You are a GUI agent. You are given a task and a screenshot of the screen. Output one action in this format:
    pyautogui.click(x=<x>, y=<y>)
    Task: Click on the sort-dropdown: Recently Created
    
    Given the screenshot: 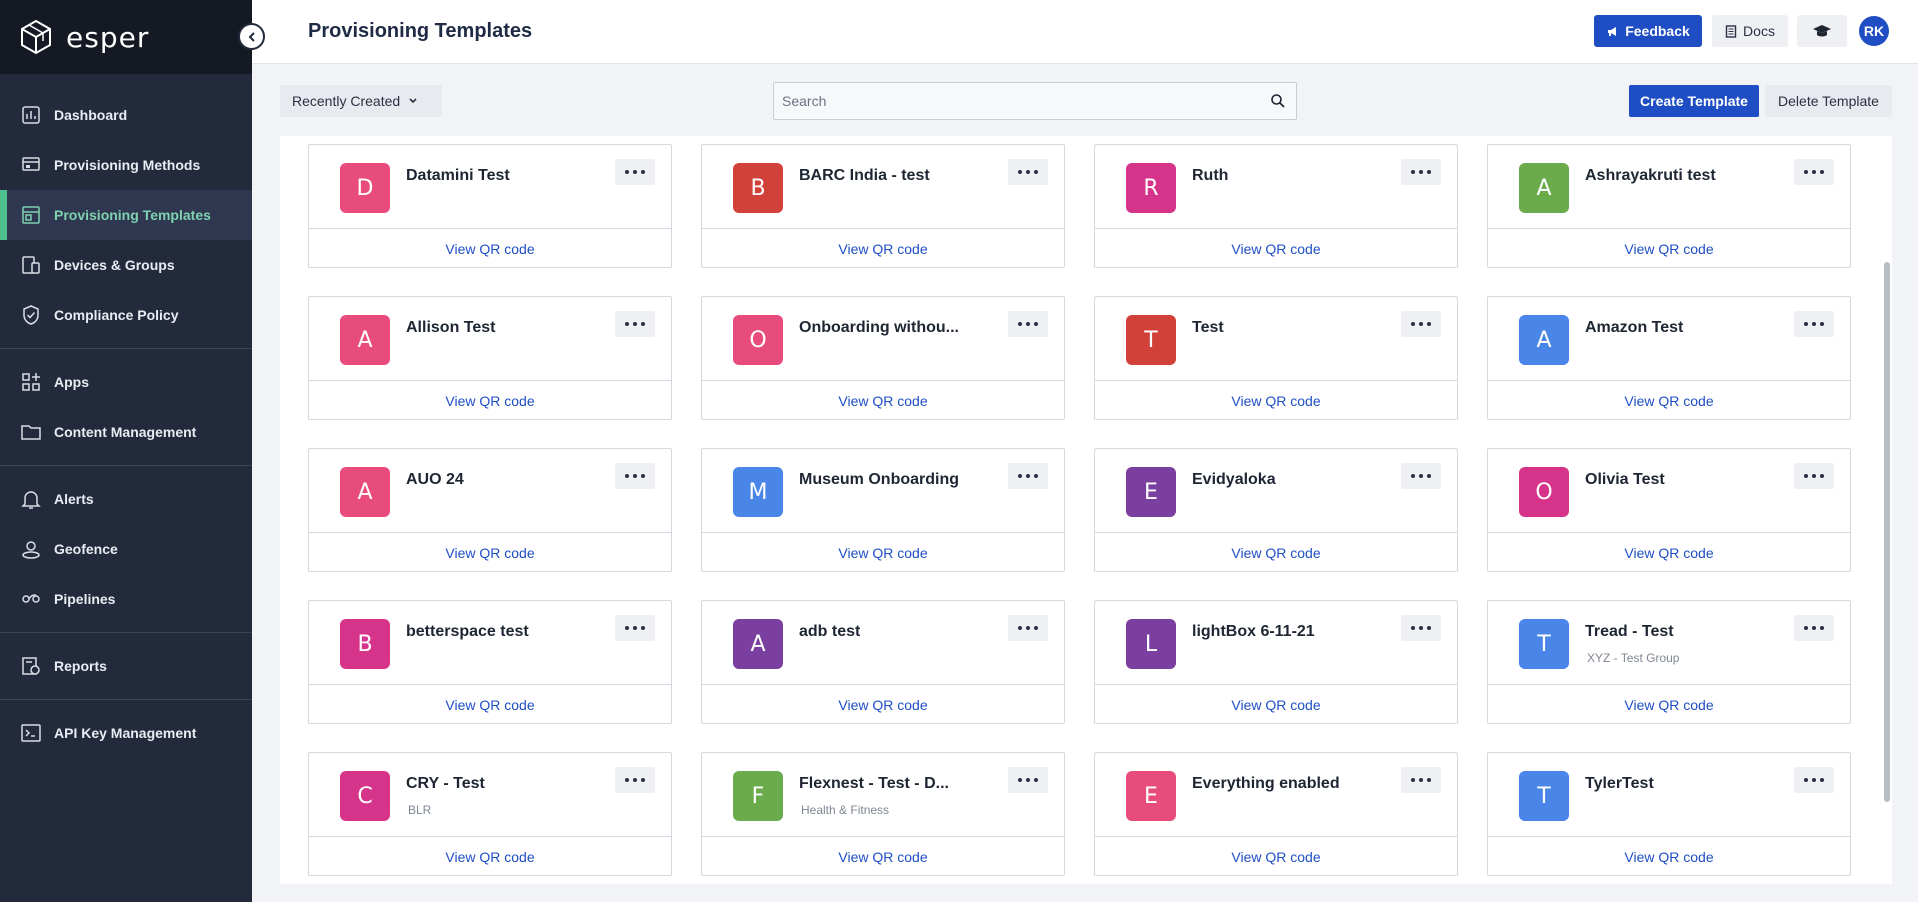 What is the action you would take?
    pyautogui.click(x=361, y=101)
    